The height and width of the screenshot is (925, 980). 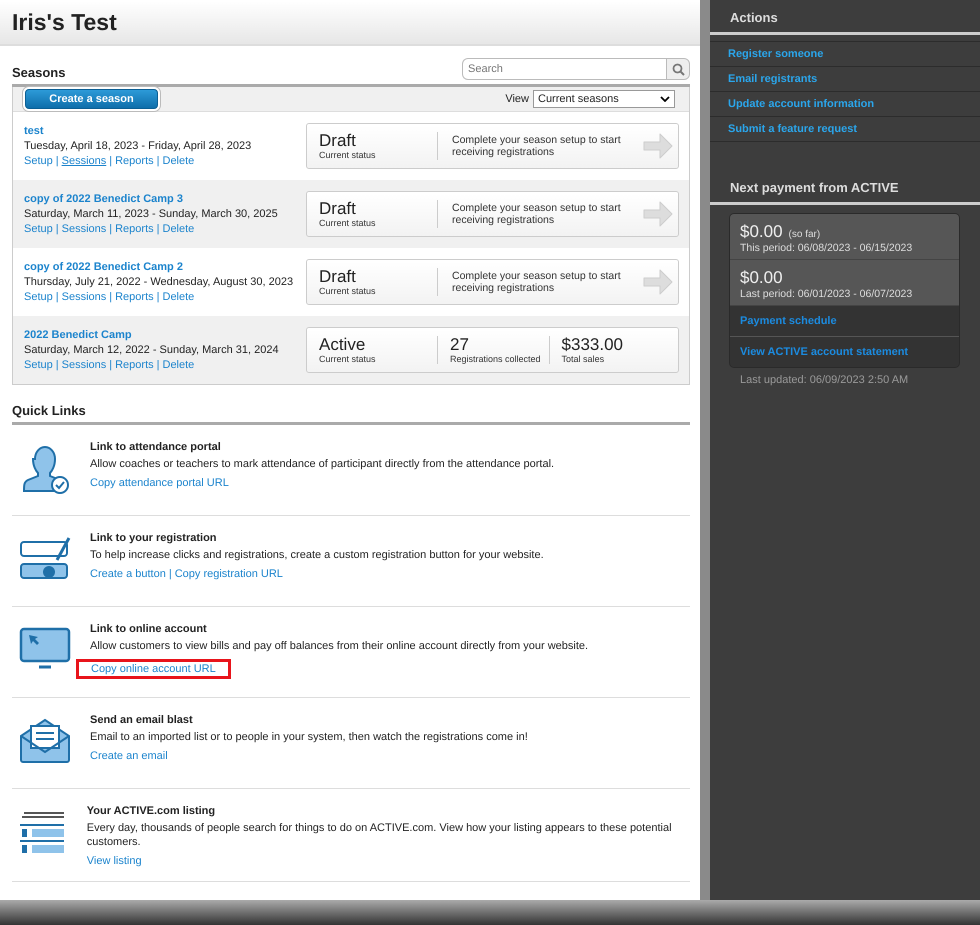 I want to click on person-check-icon, so click(x=45, y=470).